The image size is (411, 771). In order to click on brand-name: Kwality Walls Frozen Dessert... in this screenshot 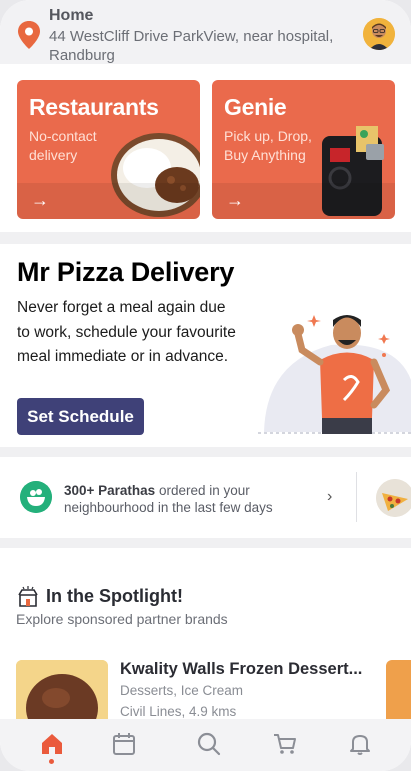, I will do `click(241, 669)`.